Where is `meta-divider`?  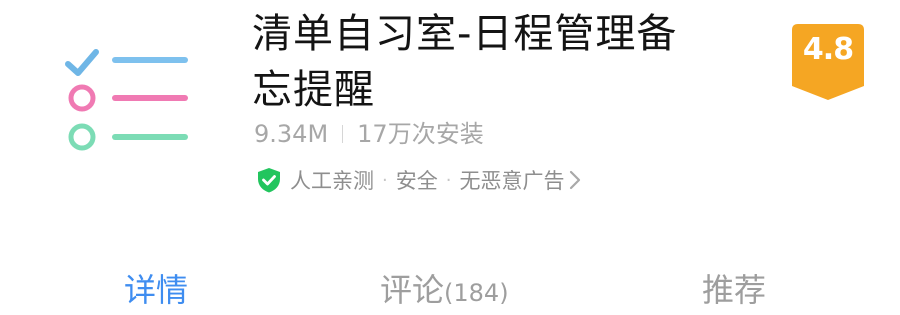
meta-divider is located at coordinates (343, 134).